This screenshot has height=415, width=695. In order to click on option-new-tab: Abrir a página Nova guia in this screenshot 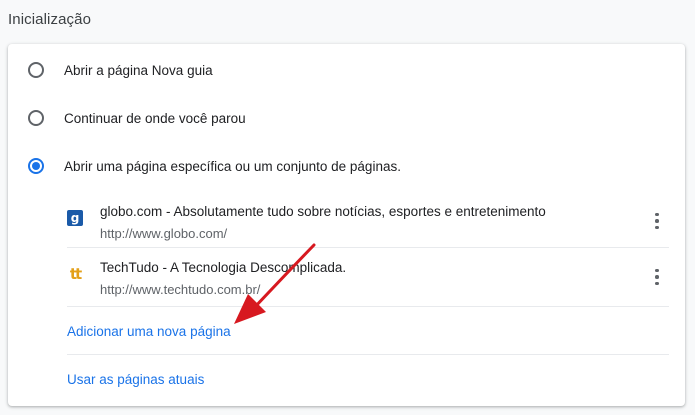, I will do `click(346, 70)`.